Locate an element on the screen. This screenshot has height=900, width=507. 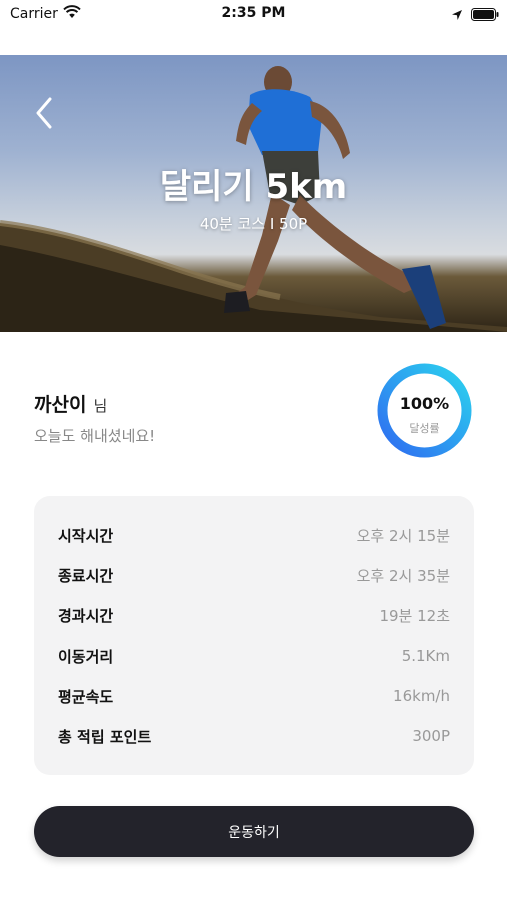
battery-icon is located at coordinates (485, 15).